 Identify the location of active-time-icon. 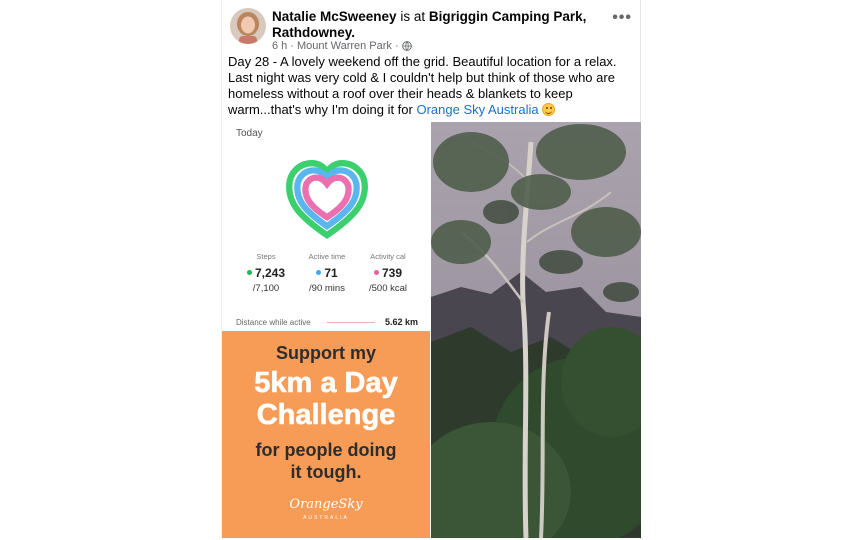
(319, 272).